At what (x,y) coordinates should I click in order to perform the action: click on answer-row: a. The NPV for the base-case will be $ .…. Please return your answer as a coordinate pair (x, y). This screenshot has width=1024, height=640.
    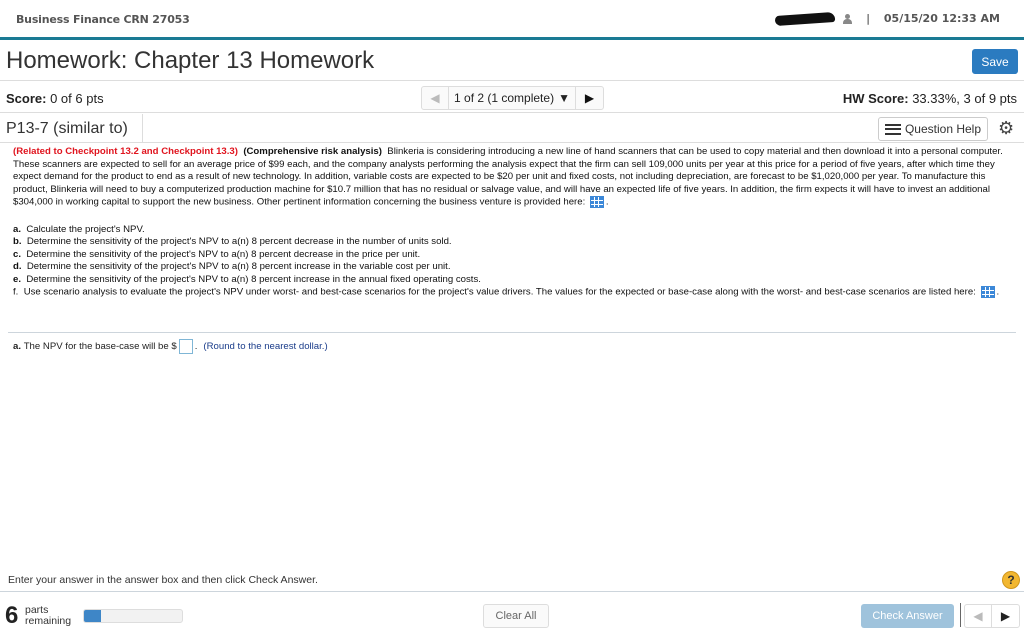
    Looking at the image, I should click on (170, 346).